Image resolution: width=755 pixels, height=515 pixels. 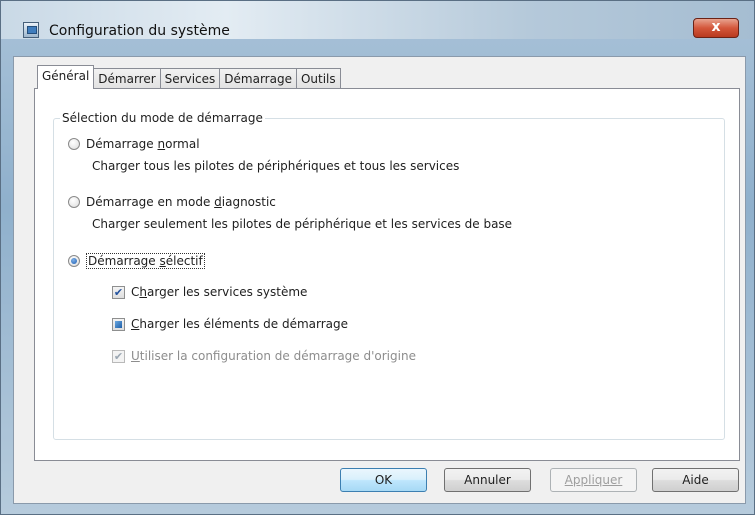 What do you see at coordinates (118, 292) in the screenshot?
I see `checkmark-icon: ✔` at bounding box center [118, 292].